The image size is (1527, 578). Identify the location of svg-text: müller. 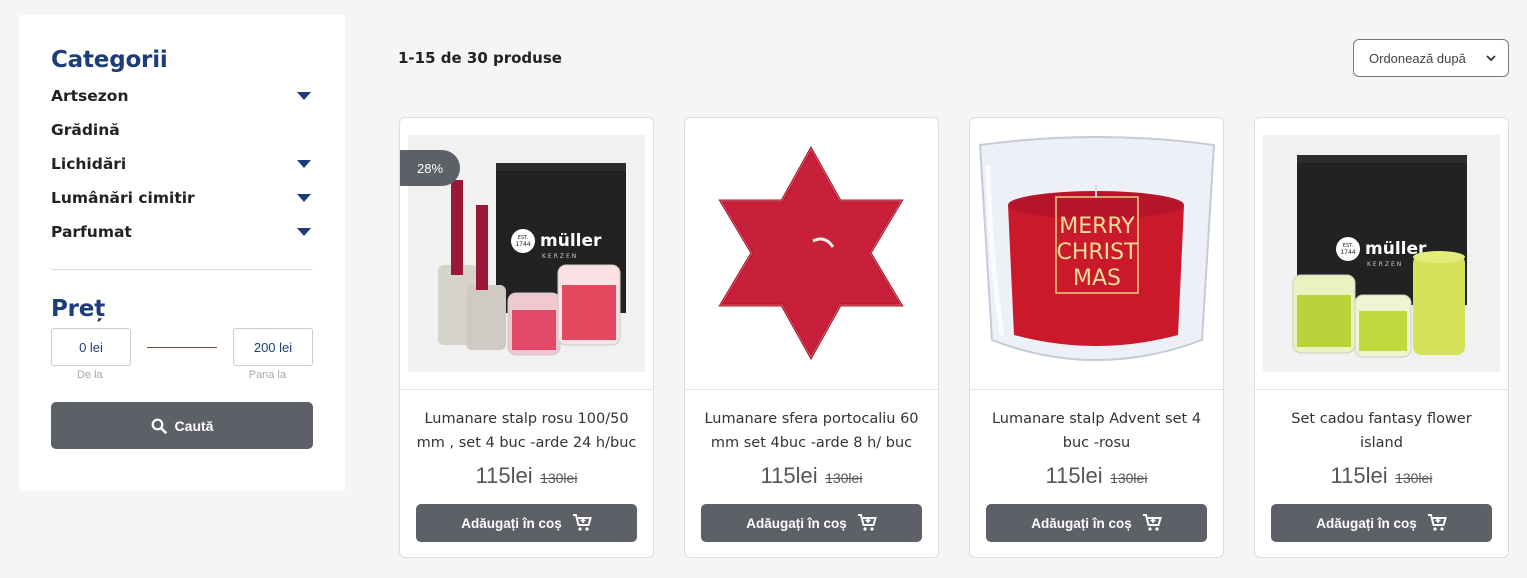
(571, 241).